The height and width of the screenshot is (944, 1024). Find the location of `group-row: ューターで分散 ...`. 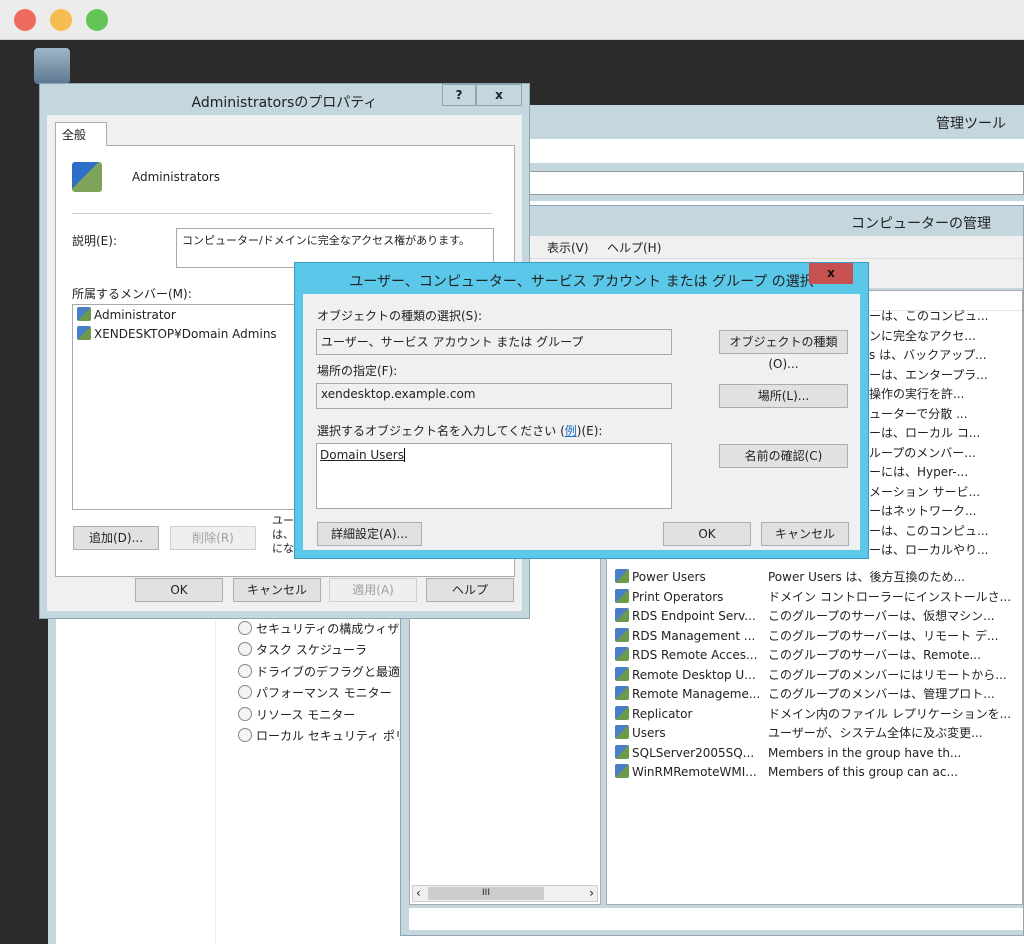

group-row: ューターで分散 ... is located at coordinates (918, 414).